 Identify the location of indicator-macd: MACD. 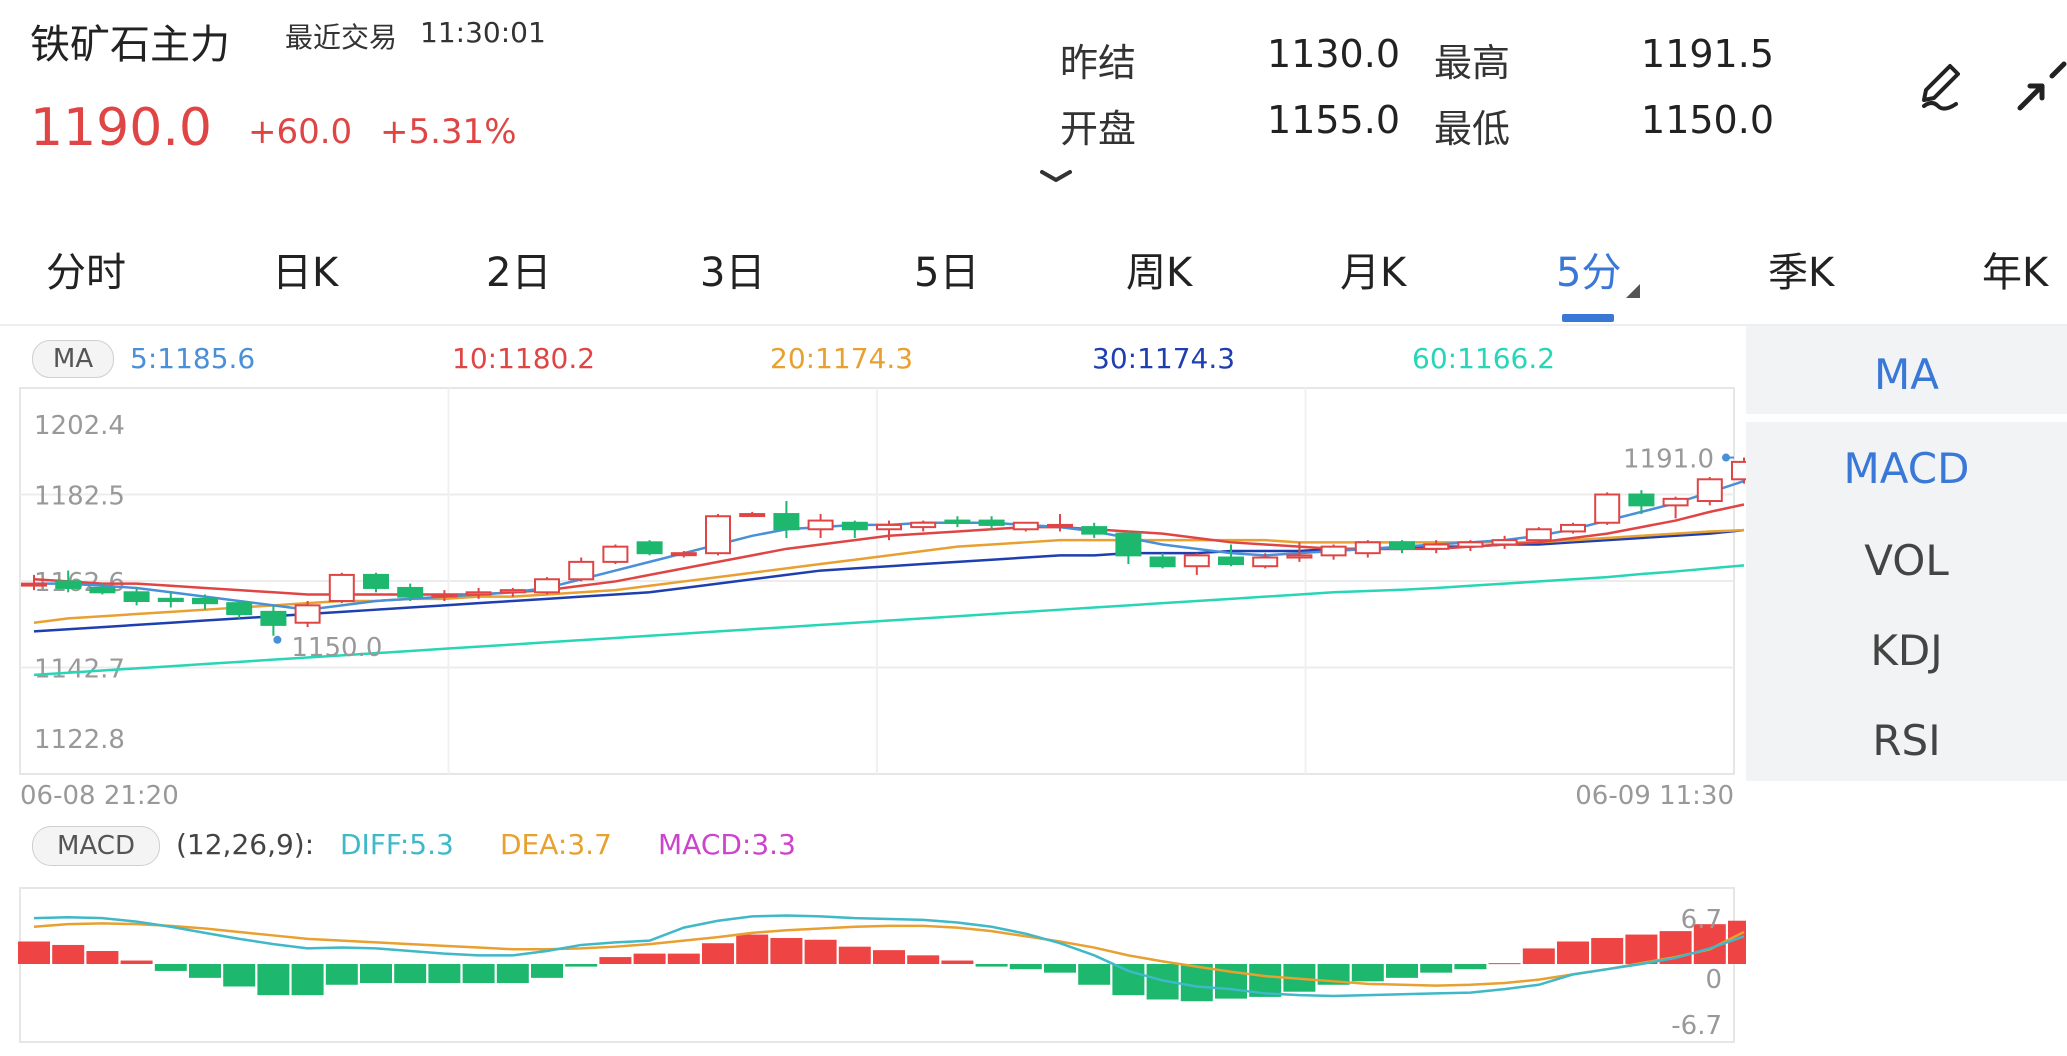
(1906, 468).